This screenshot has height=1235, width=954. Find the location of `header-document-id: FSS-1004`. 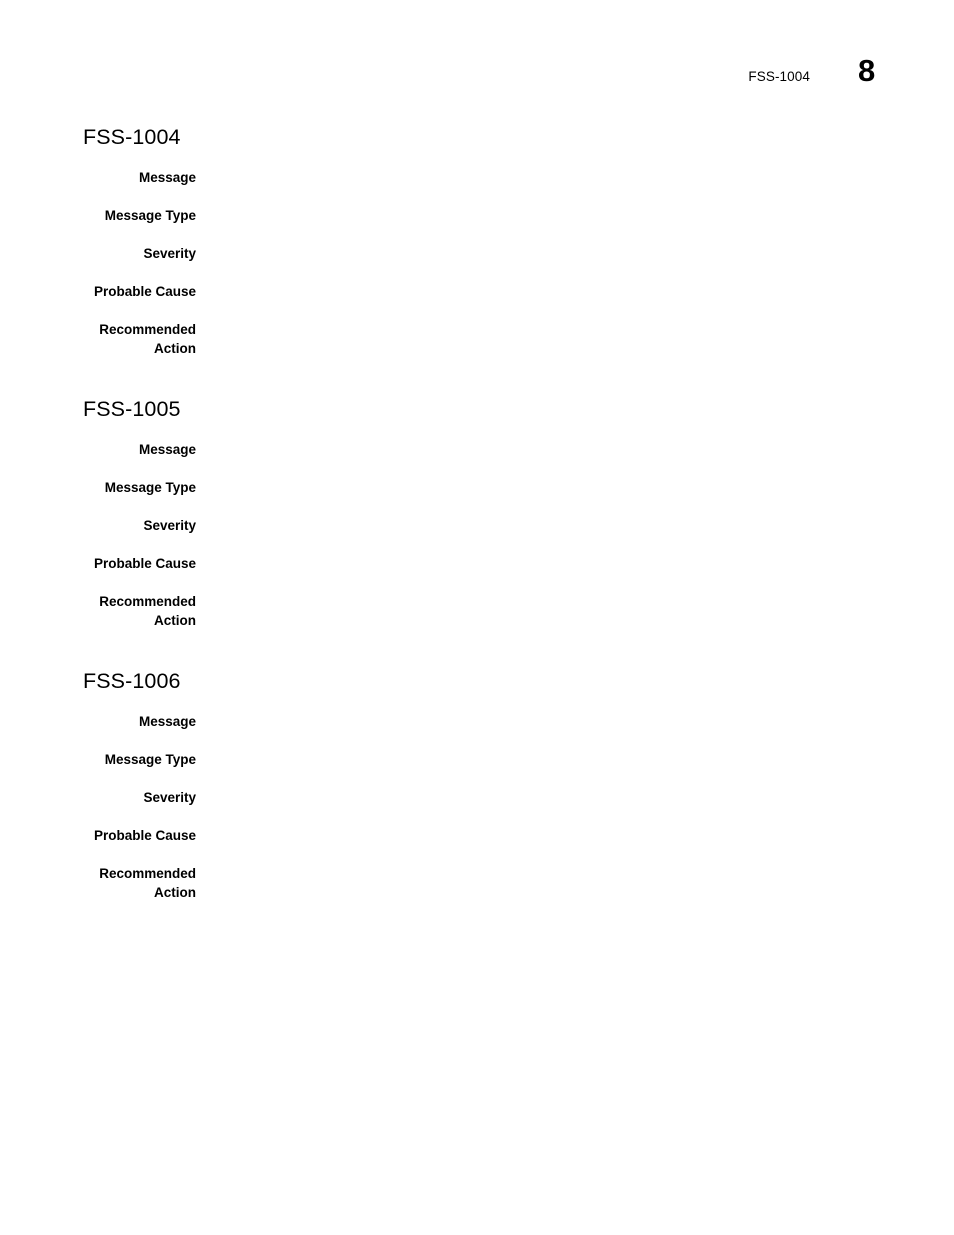

header-document-id: FSS-1004 is located at coordinates (779, 76).